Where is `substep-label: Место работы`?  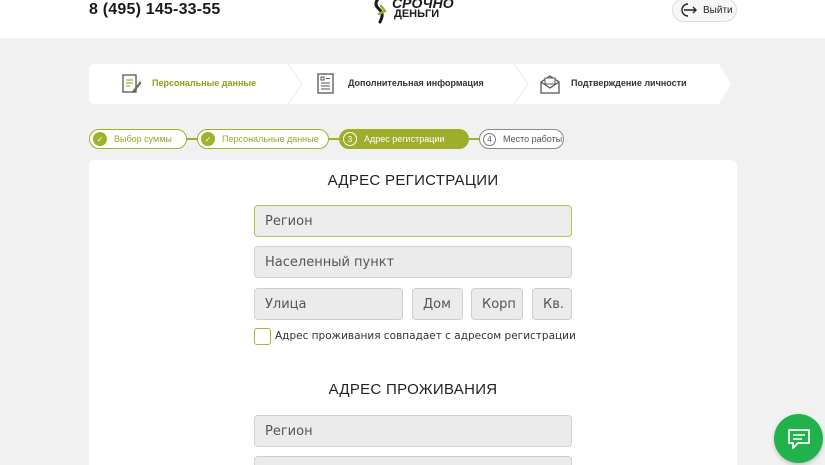 substep-label: Место работы is located at coordinates (533, 139).